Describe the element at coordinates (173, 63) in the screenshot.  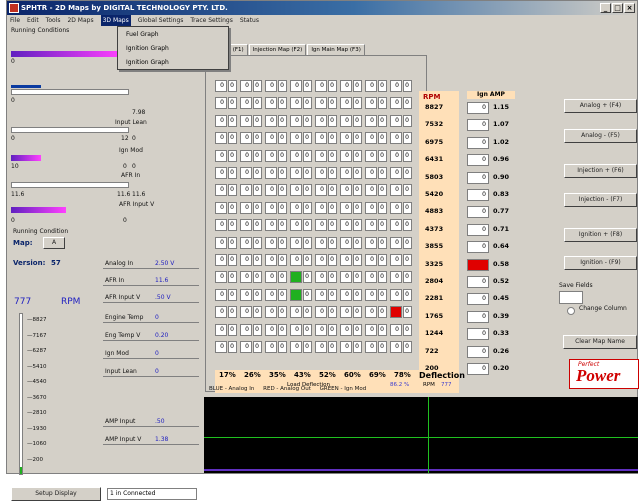
I see `dropdown-item-ignition-graph-2: Ignition Graph` at that location.